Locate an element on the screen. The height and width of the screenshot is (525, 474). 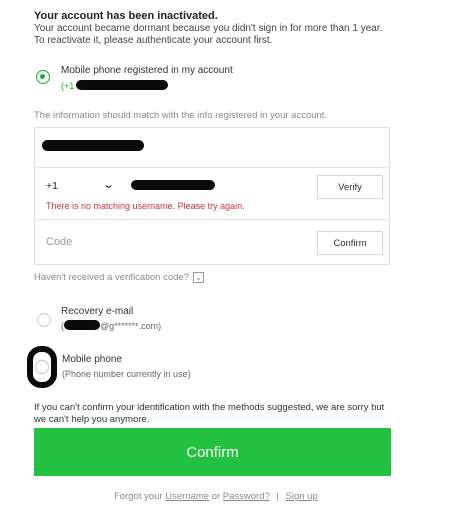
radio-mobile-registered is located at coordinates (43, 77).